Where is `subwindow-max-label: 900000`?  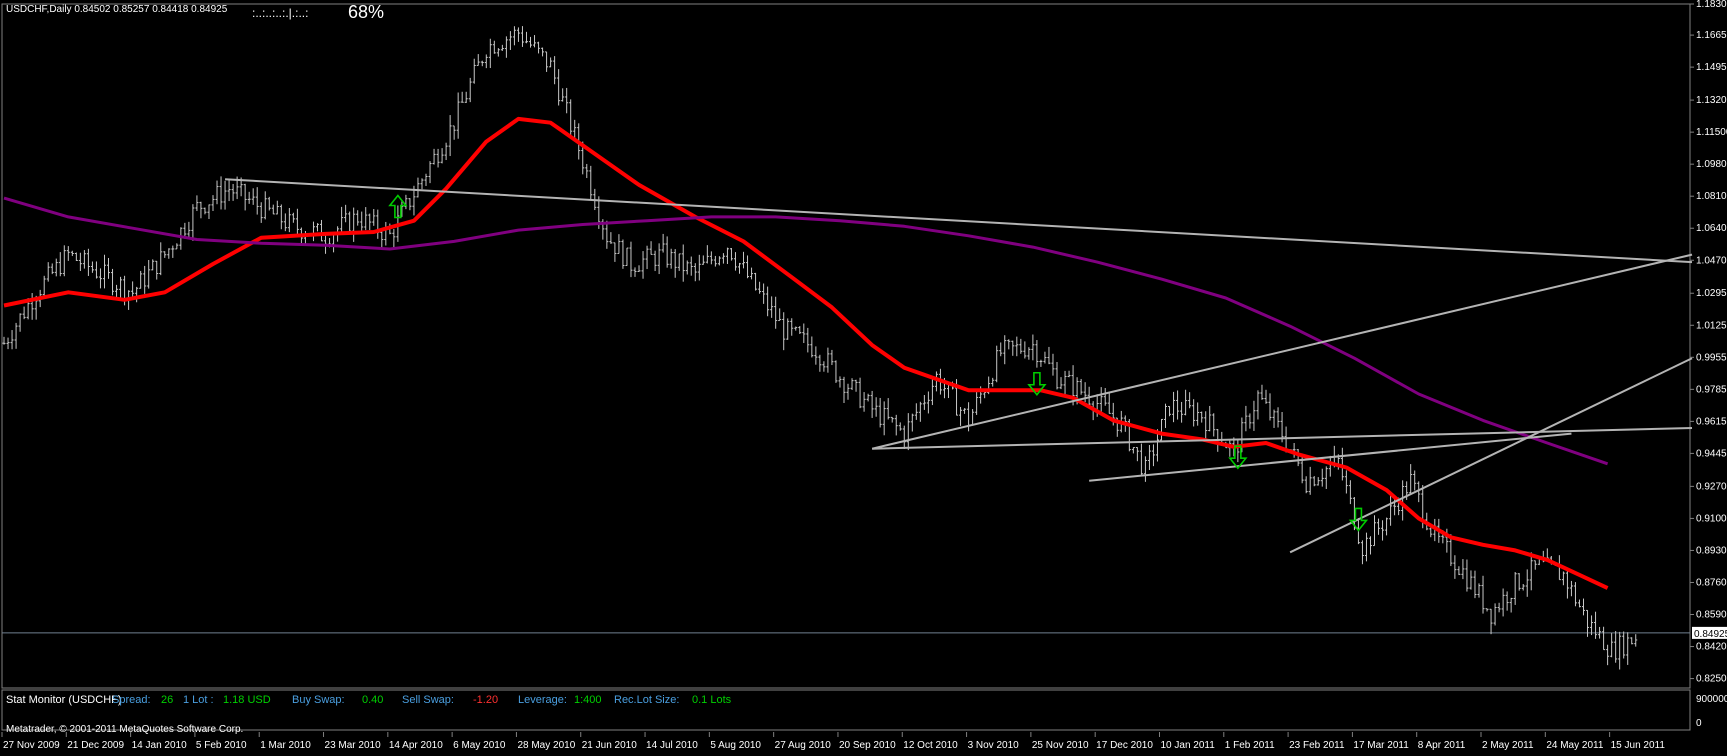
subwindow-max-label: 900000 is located at coordinates (1711, 699).